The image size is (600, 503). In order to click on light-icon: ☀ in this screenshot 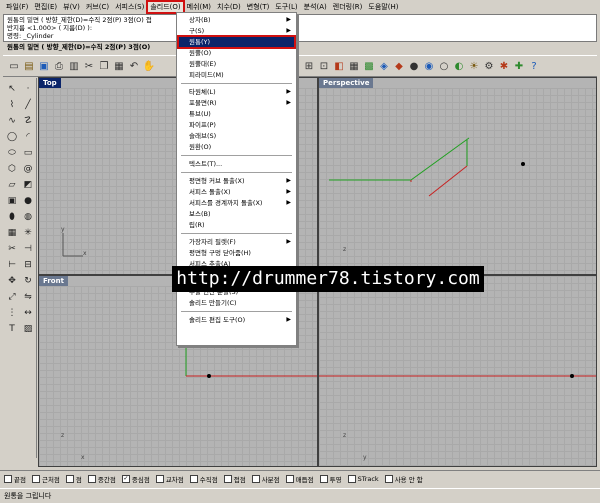, I will do `click(474, 66)`.